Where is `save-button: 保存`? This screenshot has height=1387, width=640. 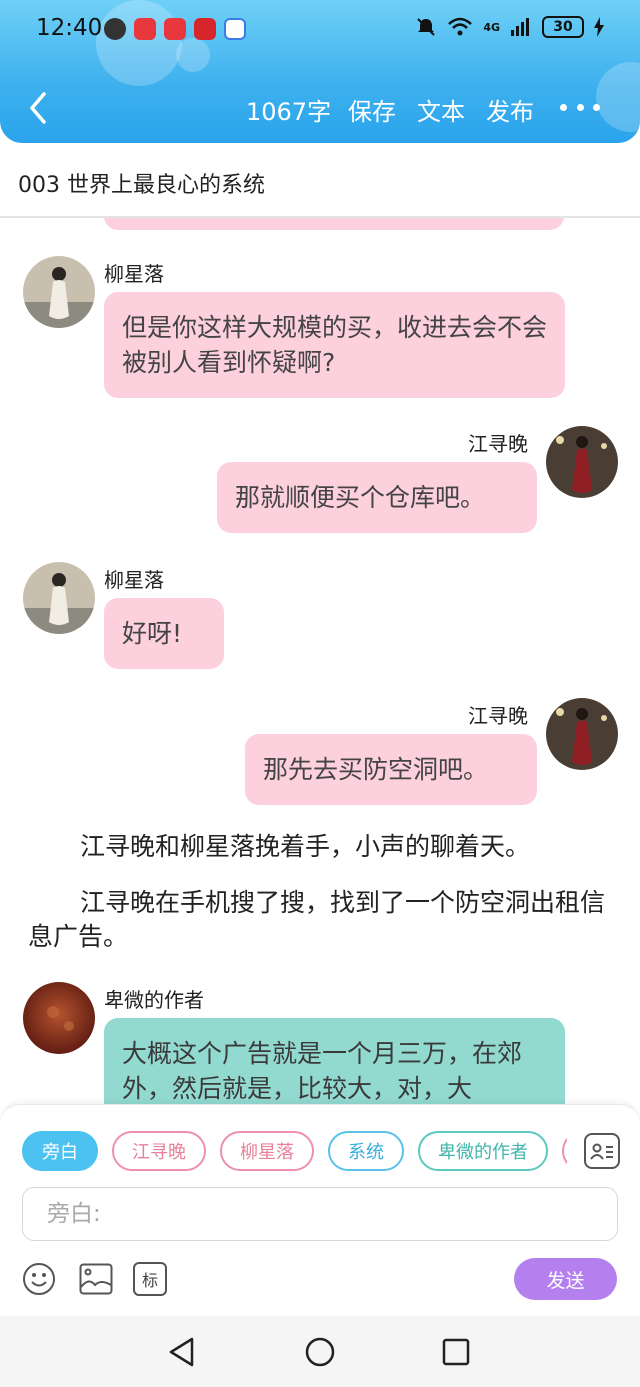 save-button: 保存 is located at coordinates (372, 109).